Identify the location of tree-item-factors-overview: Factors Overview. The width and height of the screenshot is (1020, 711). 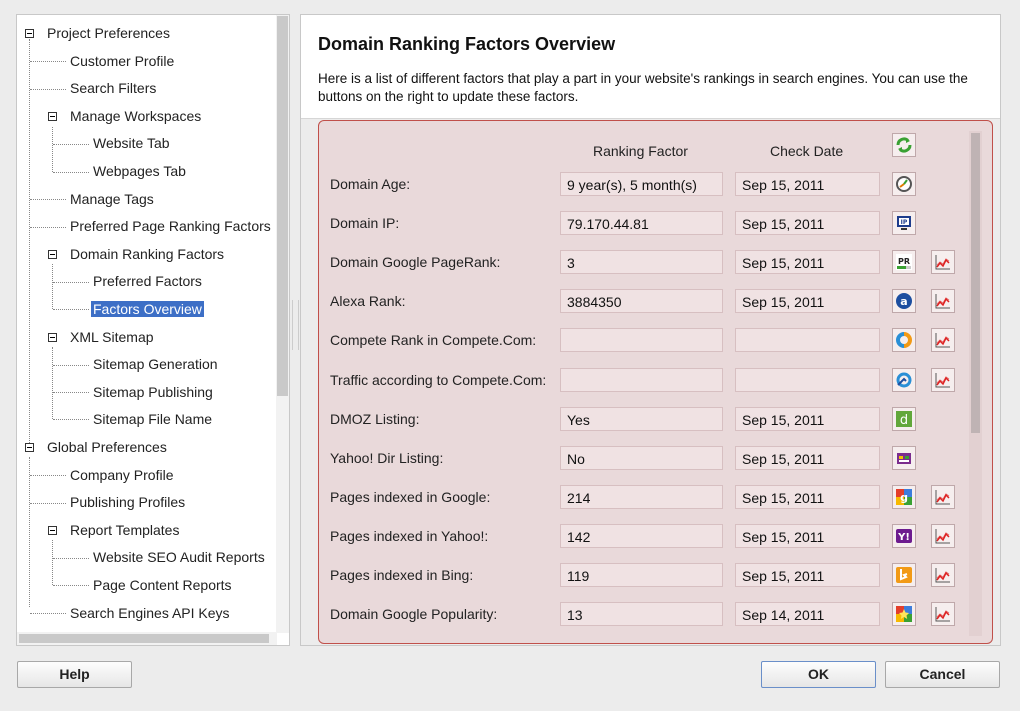
(147, 309).